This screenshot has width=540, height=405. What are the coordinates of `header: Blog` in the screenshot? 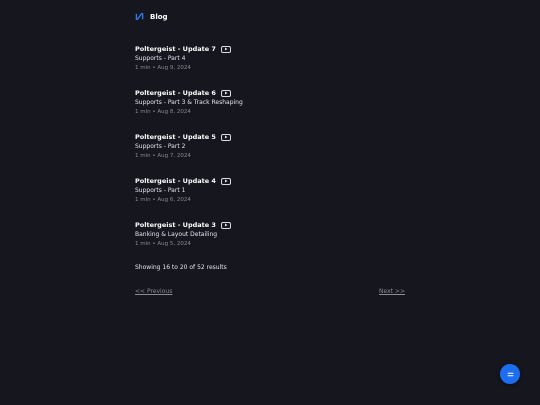 It's located at (151, 16).